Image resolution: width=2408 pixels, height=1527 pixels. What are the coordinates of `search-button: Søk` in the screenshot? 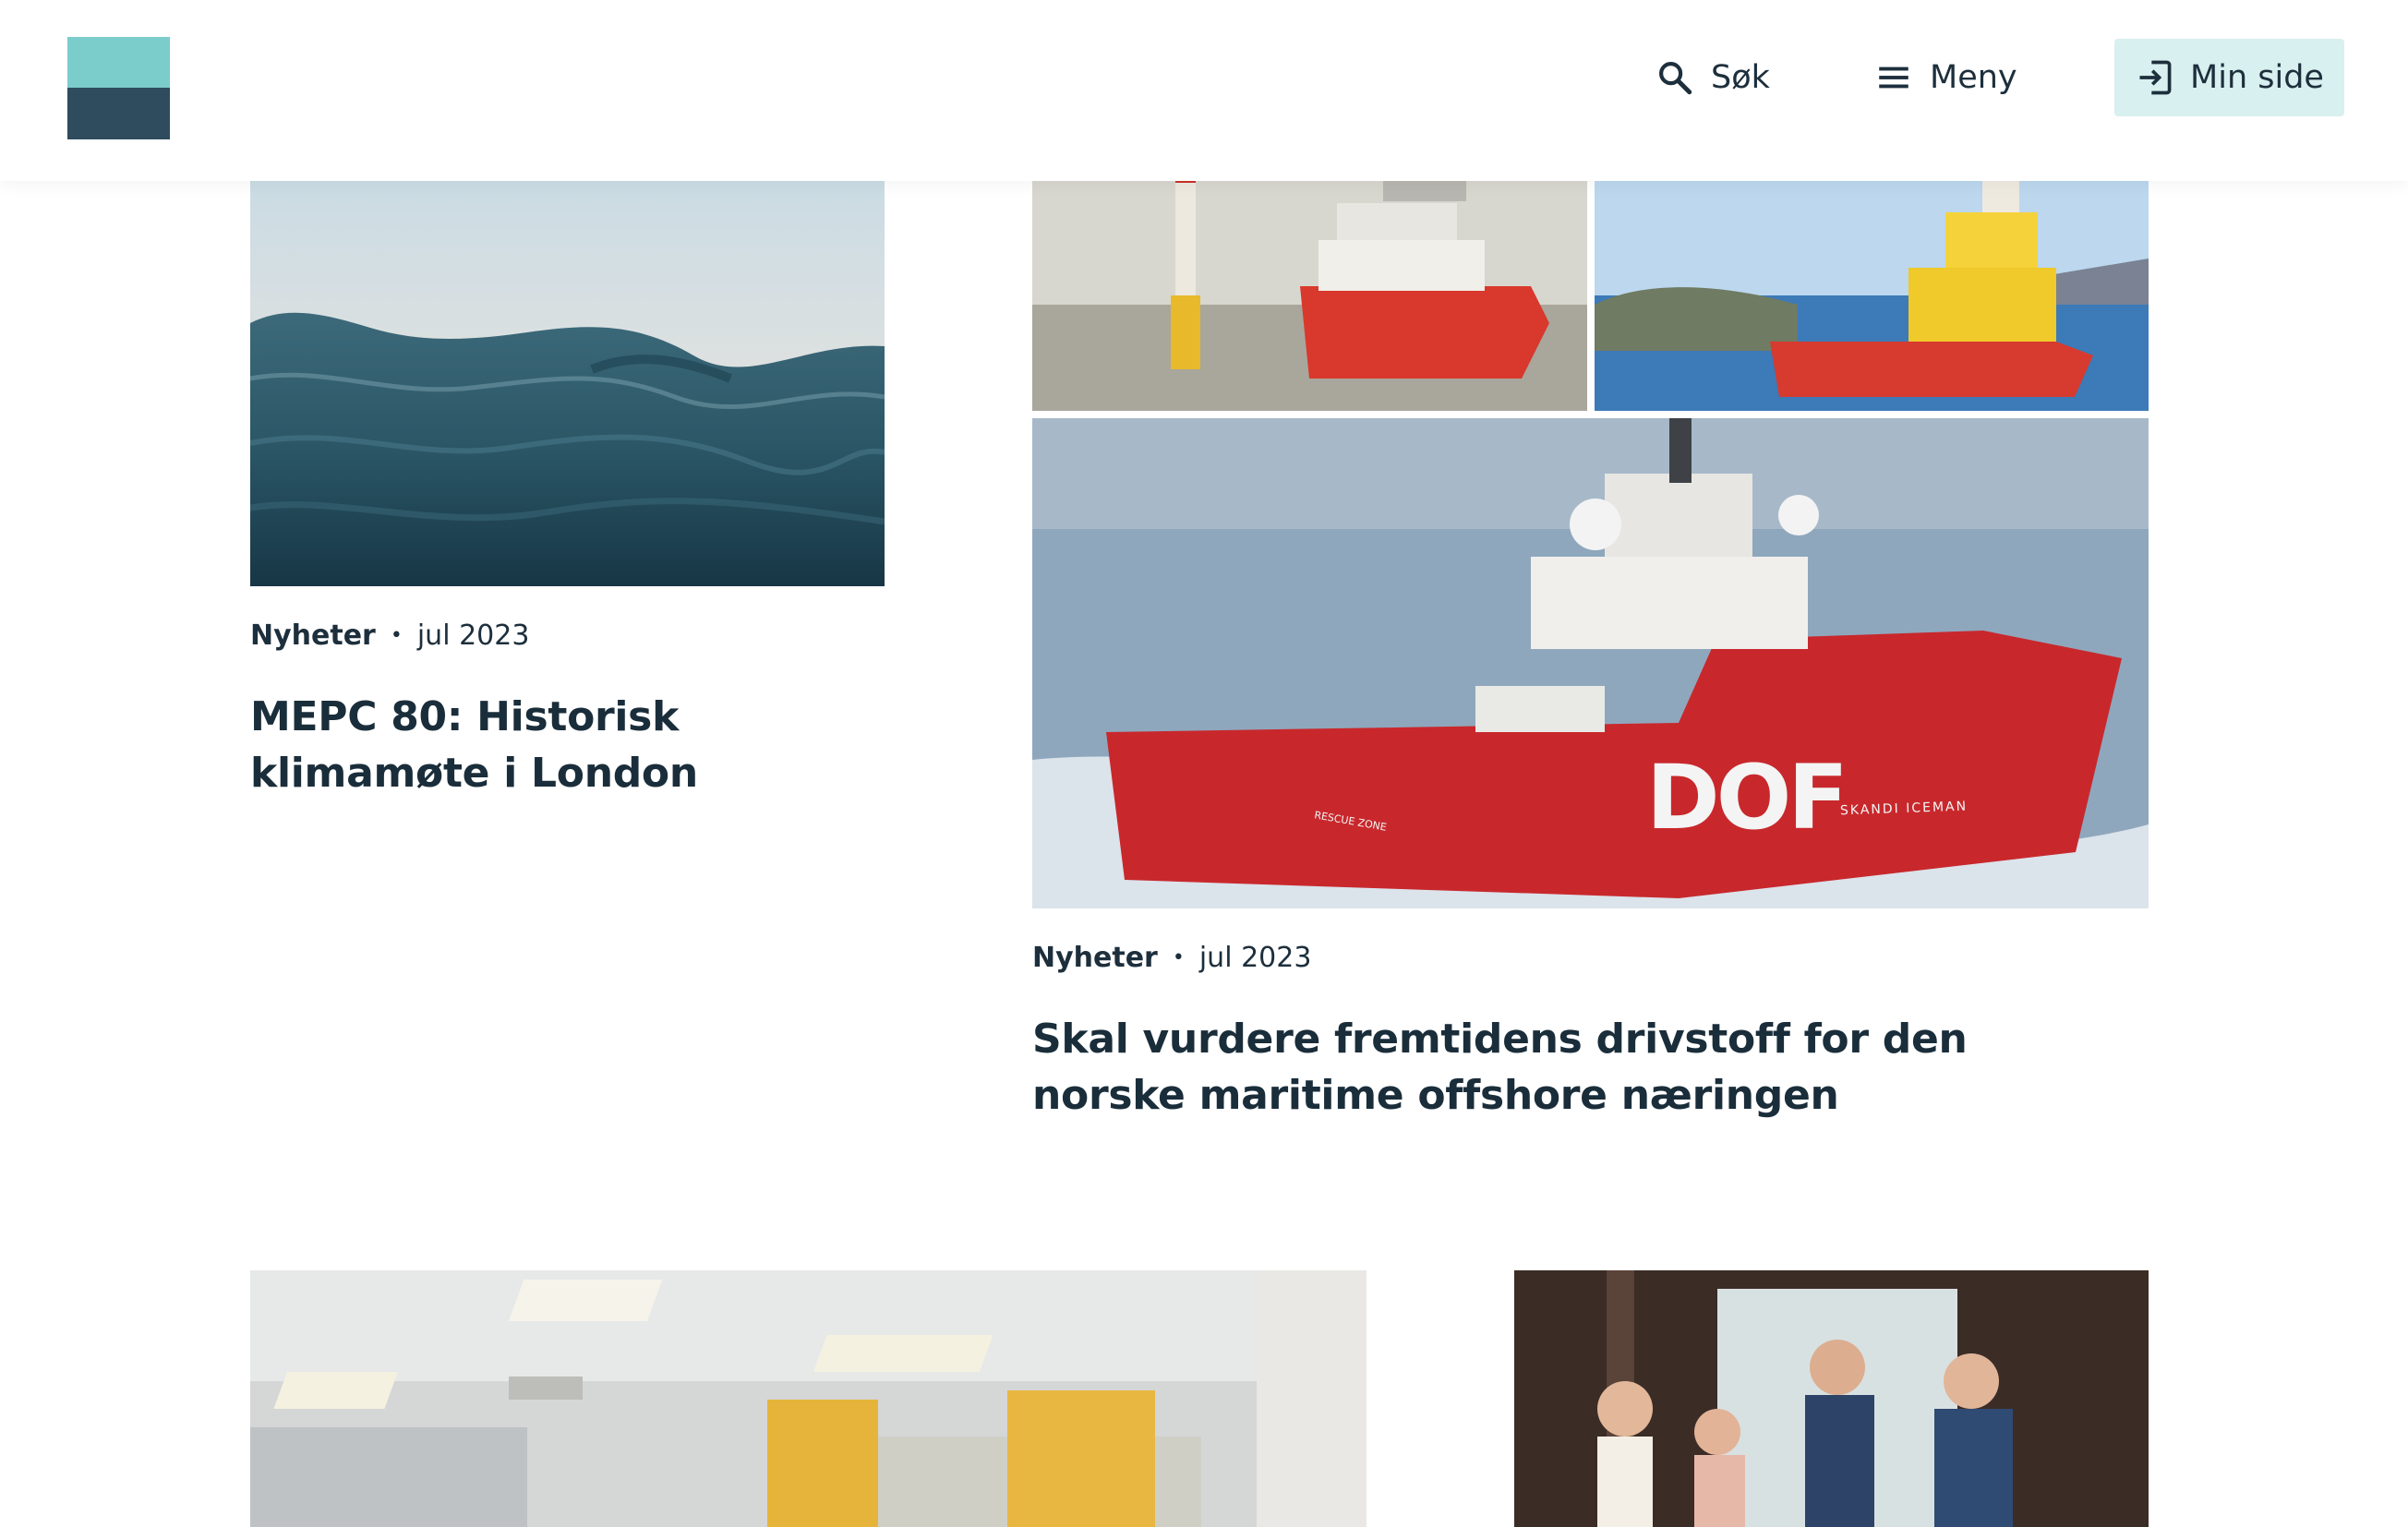 It's located at (1713, 78).